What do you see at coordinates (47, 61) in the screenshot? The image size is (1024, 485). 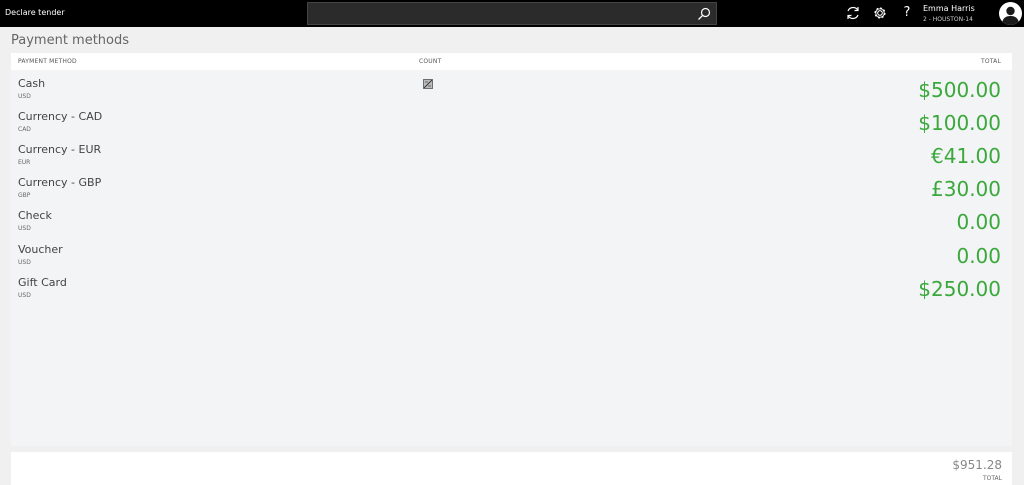 I see `column-header-payment-method: PAYMENT METHOD` at bounding box center [47, 61].